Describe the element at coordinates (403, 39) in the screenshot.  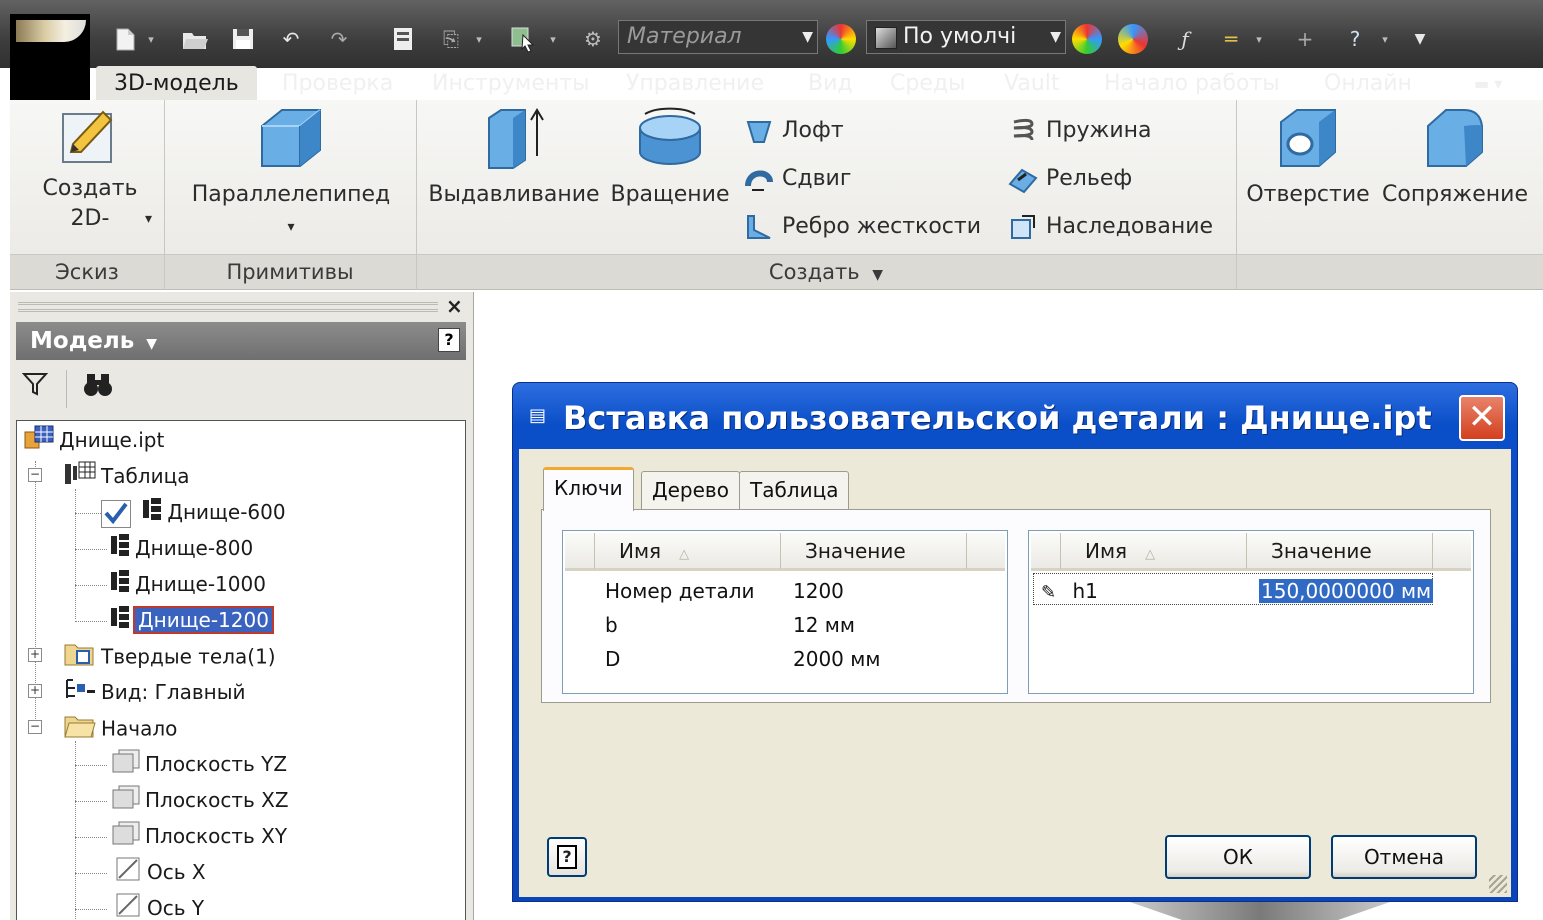
I see `print-icon` at that location.